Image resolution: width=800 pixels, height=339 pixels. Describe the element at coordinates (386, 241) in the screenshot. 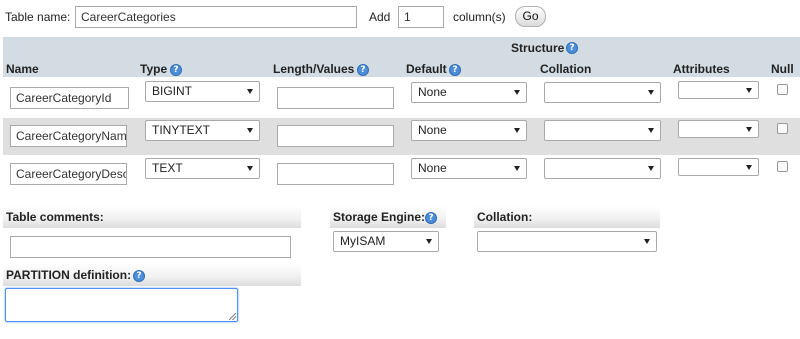

I see `storage-engine-select: MyISAM` at that location.